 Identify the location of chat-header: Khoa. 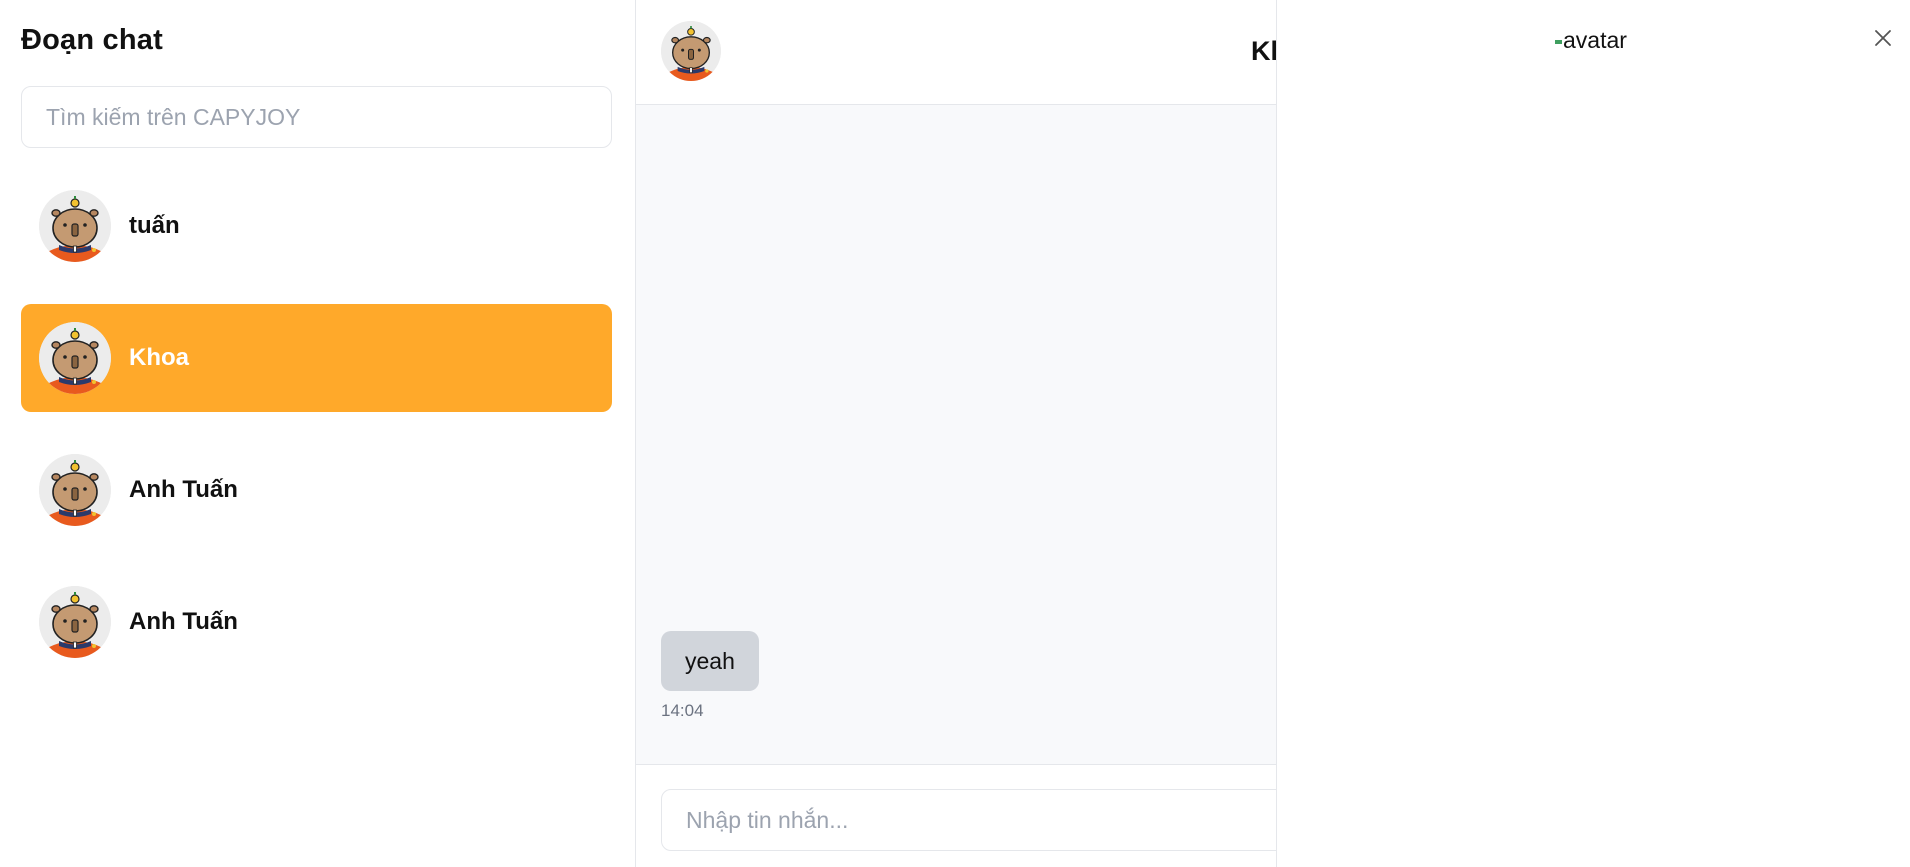
(977, 52).